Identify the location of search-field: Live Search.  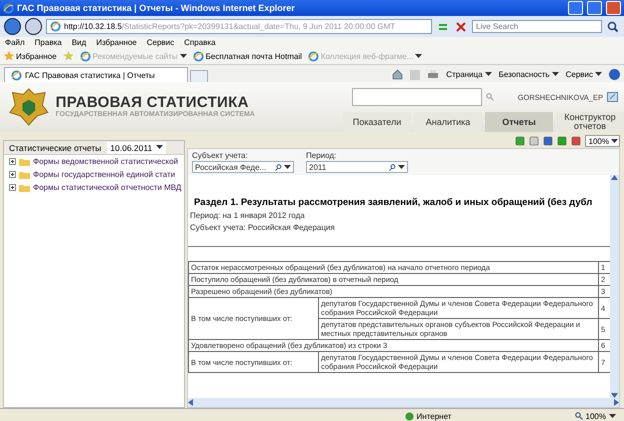
(537, 26).